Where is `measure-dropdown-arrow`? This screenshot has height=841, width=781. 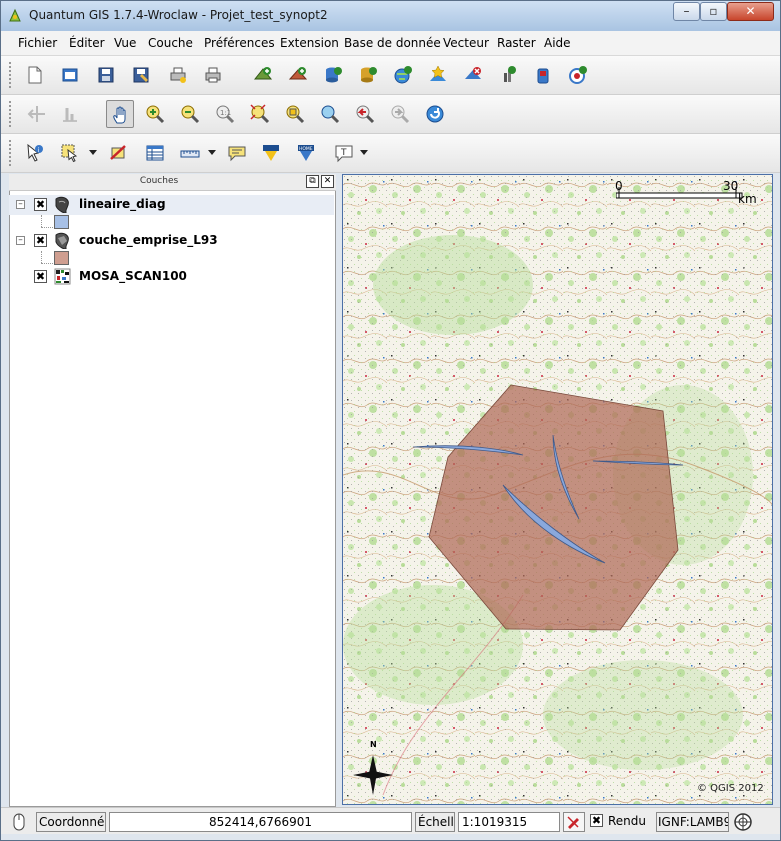
measure-dropdown-arrow is located at coordinates (212, 152).